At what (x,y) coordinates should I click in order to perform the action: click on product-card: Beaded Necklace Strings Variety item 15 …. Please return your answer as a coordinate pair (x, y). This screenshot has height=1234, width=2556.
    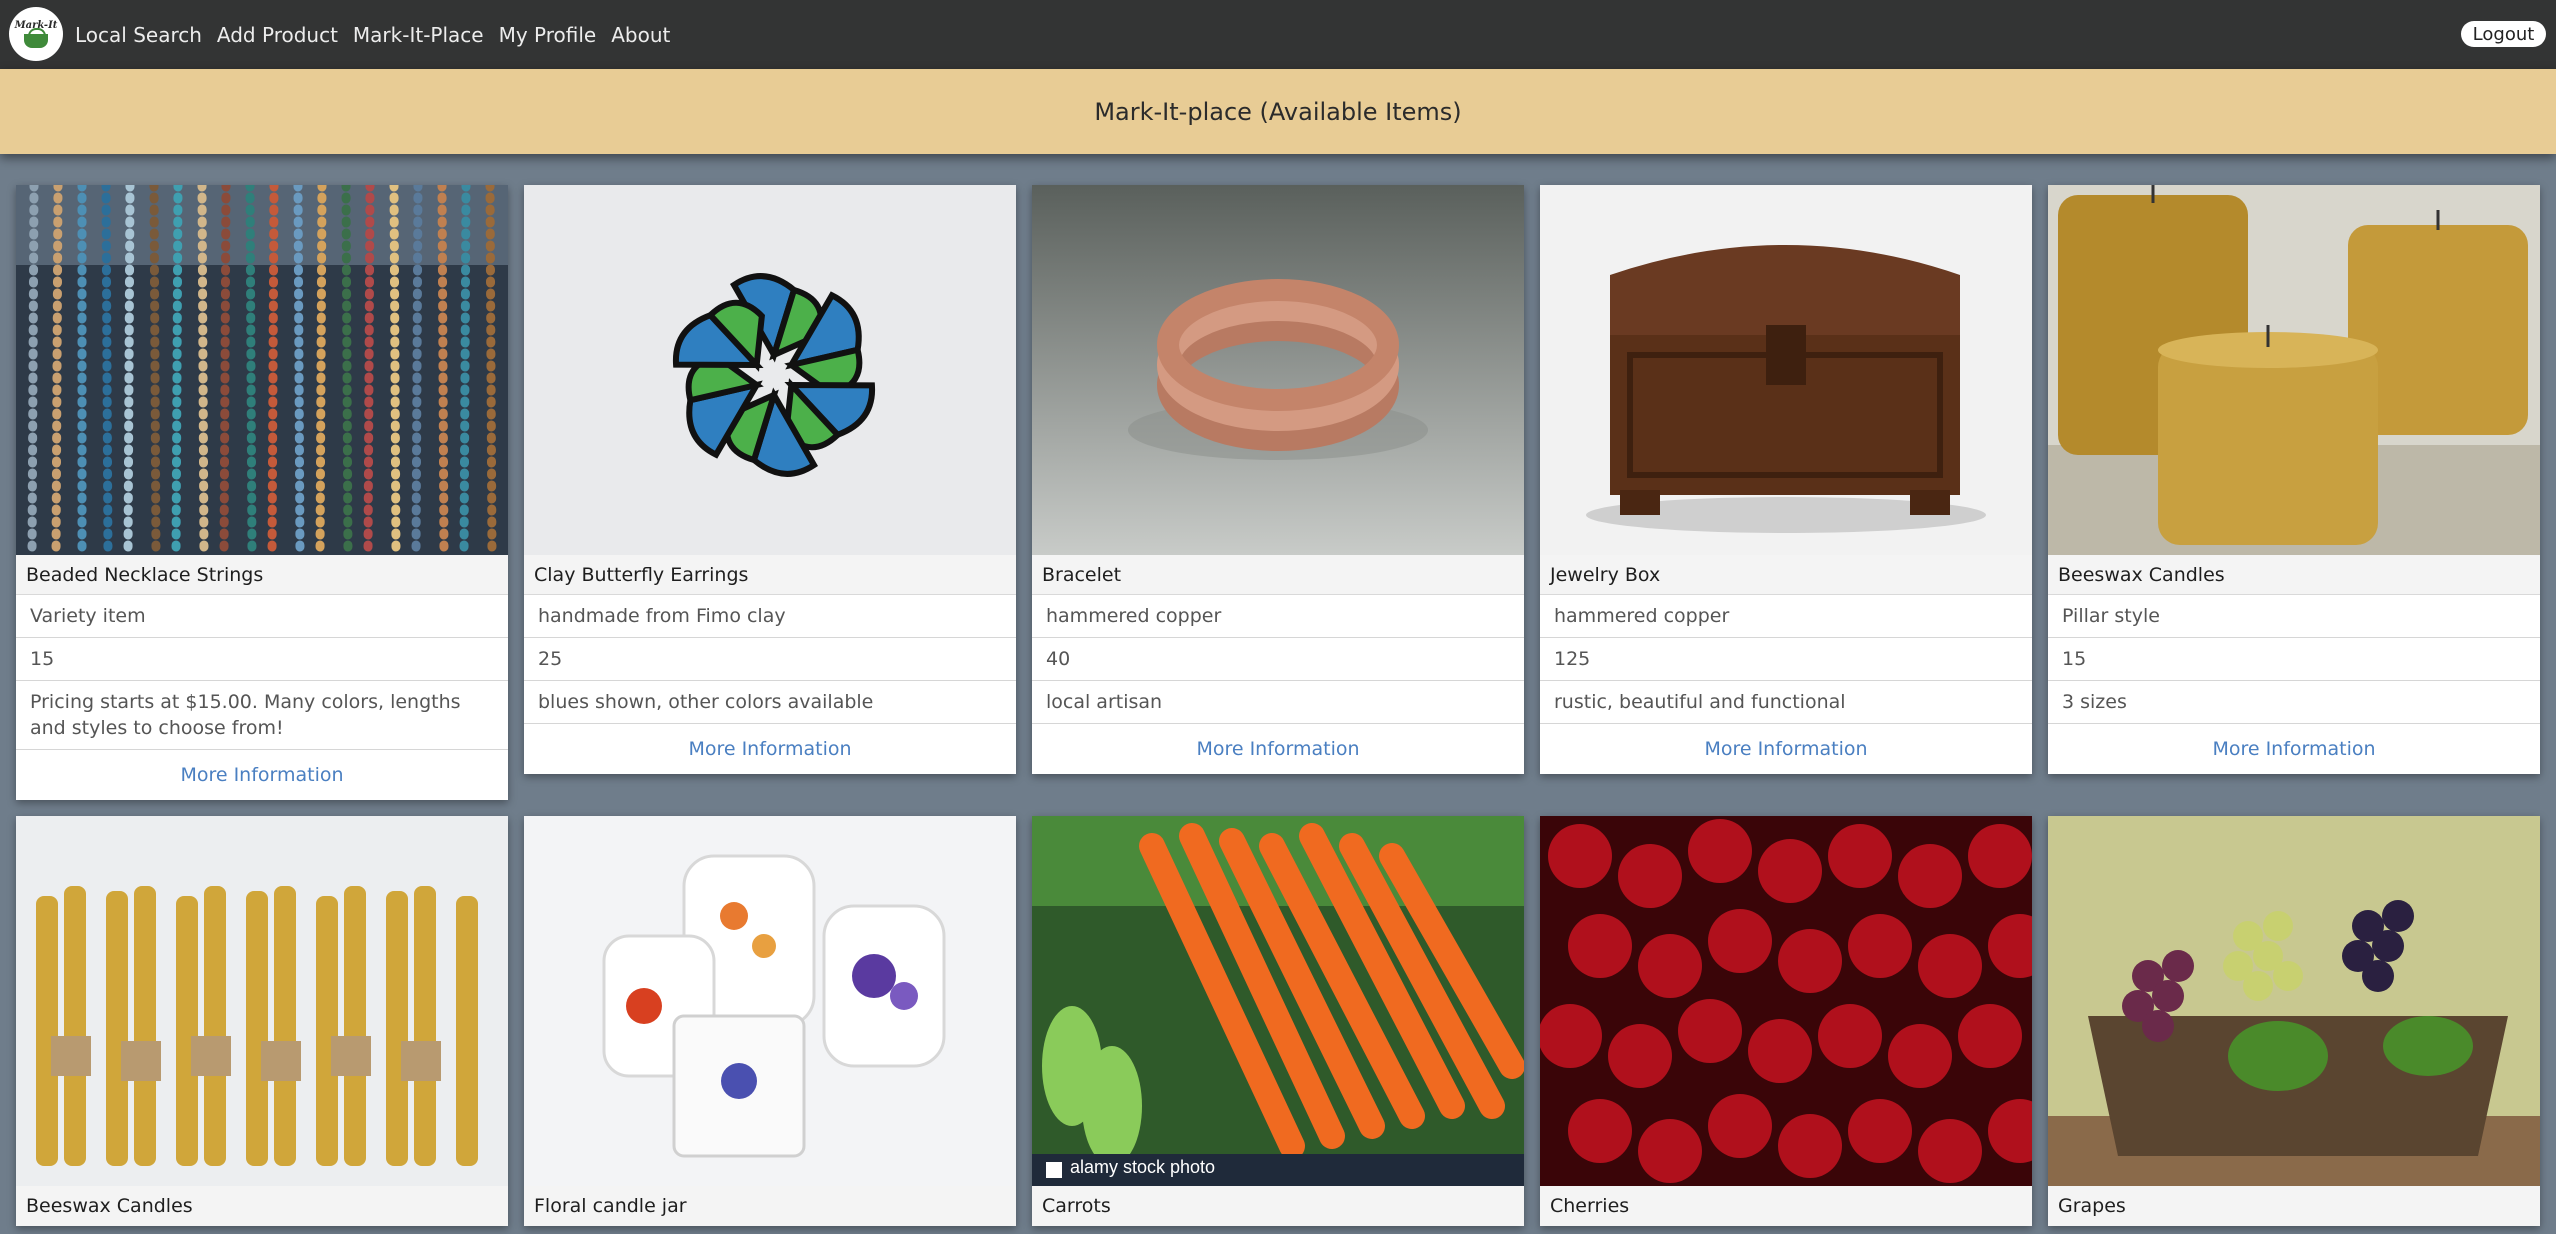
    Looking at the image, I should click on (262, 492).